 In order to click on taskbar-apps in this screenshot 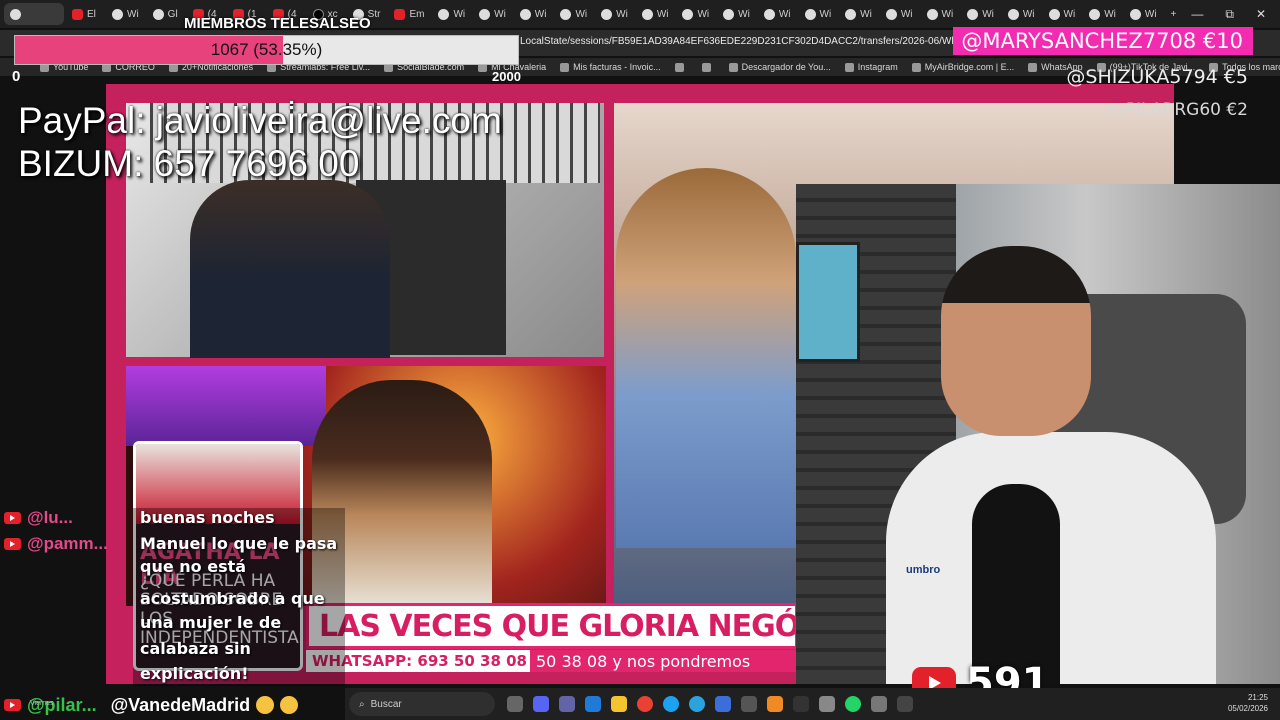, I will do `click(710, 704)`.